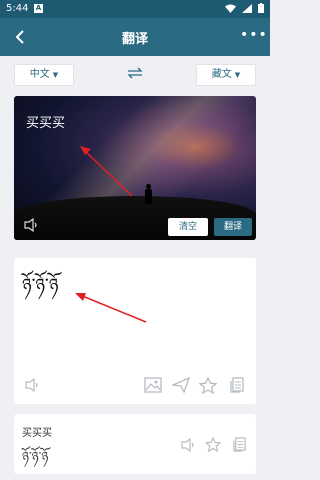 The height and width of the screenshot is (480, 320). Describe the element at coordinates (17, 8) in the screenshot. I see `status-time: 5:44` at that location.